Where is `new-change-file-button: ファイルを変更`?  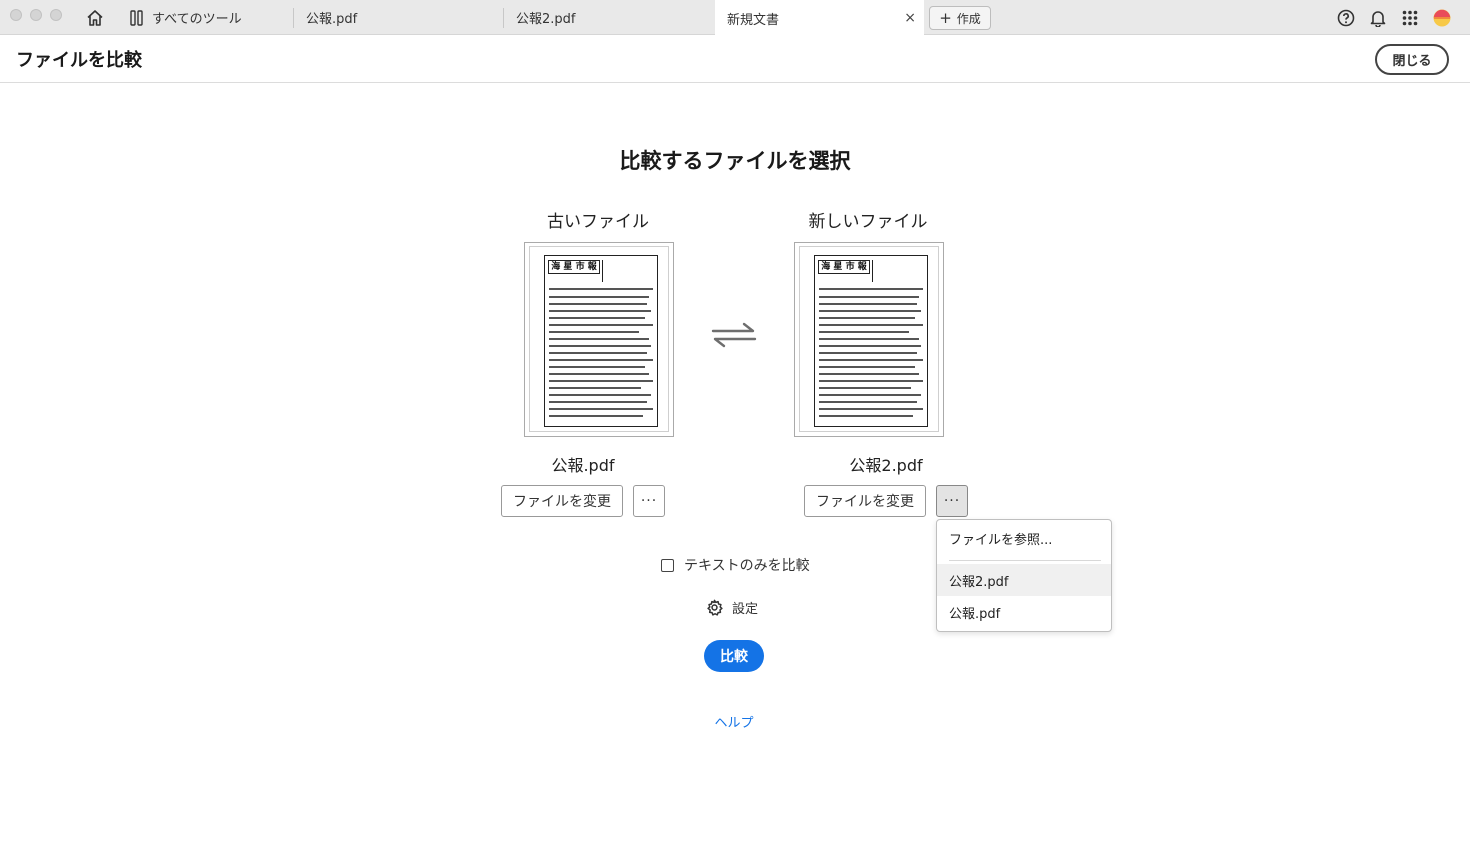 new-change-file-button: ファイルを変更 is located at coordinates (865, 501).